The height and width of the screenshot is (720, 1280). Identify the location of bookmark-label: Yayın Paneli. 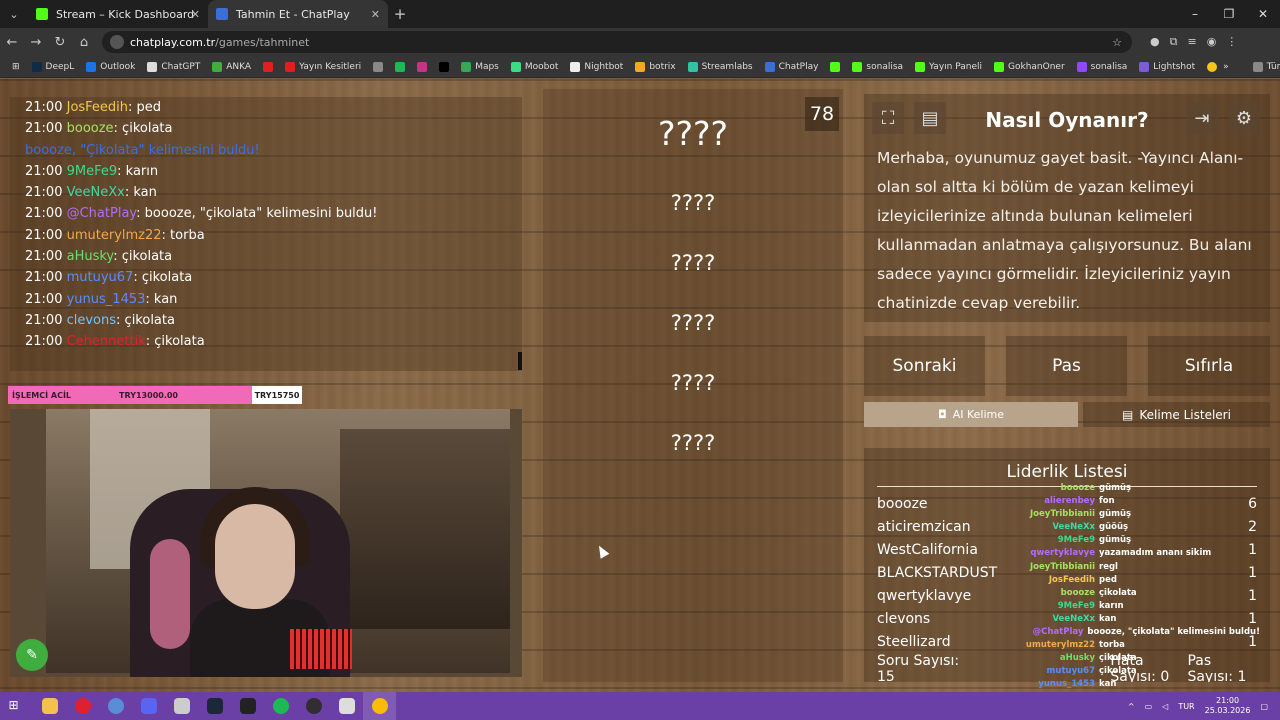
(955, 66).